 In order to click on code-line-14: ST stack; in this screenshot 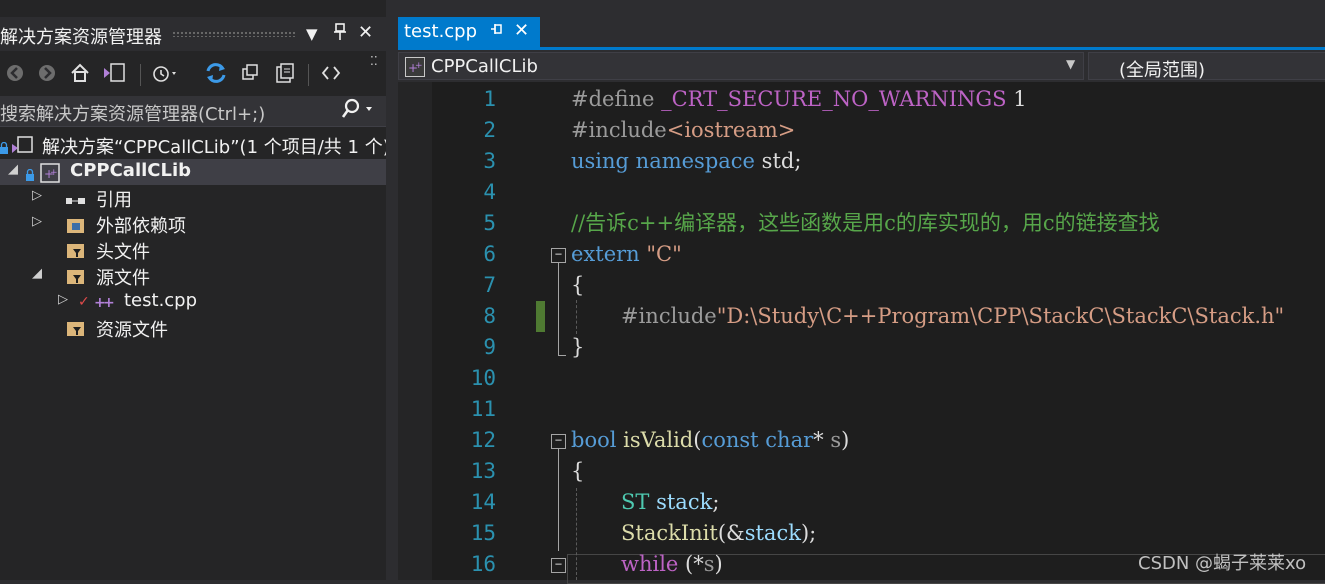, I will do `click(670, 502)`.